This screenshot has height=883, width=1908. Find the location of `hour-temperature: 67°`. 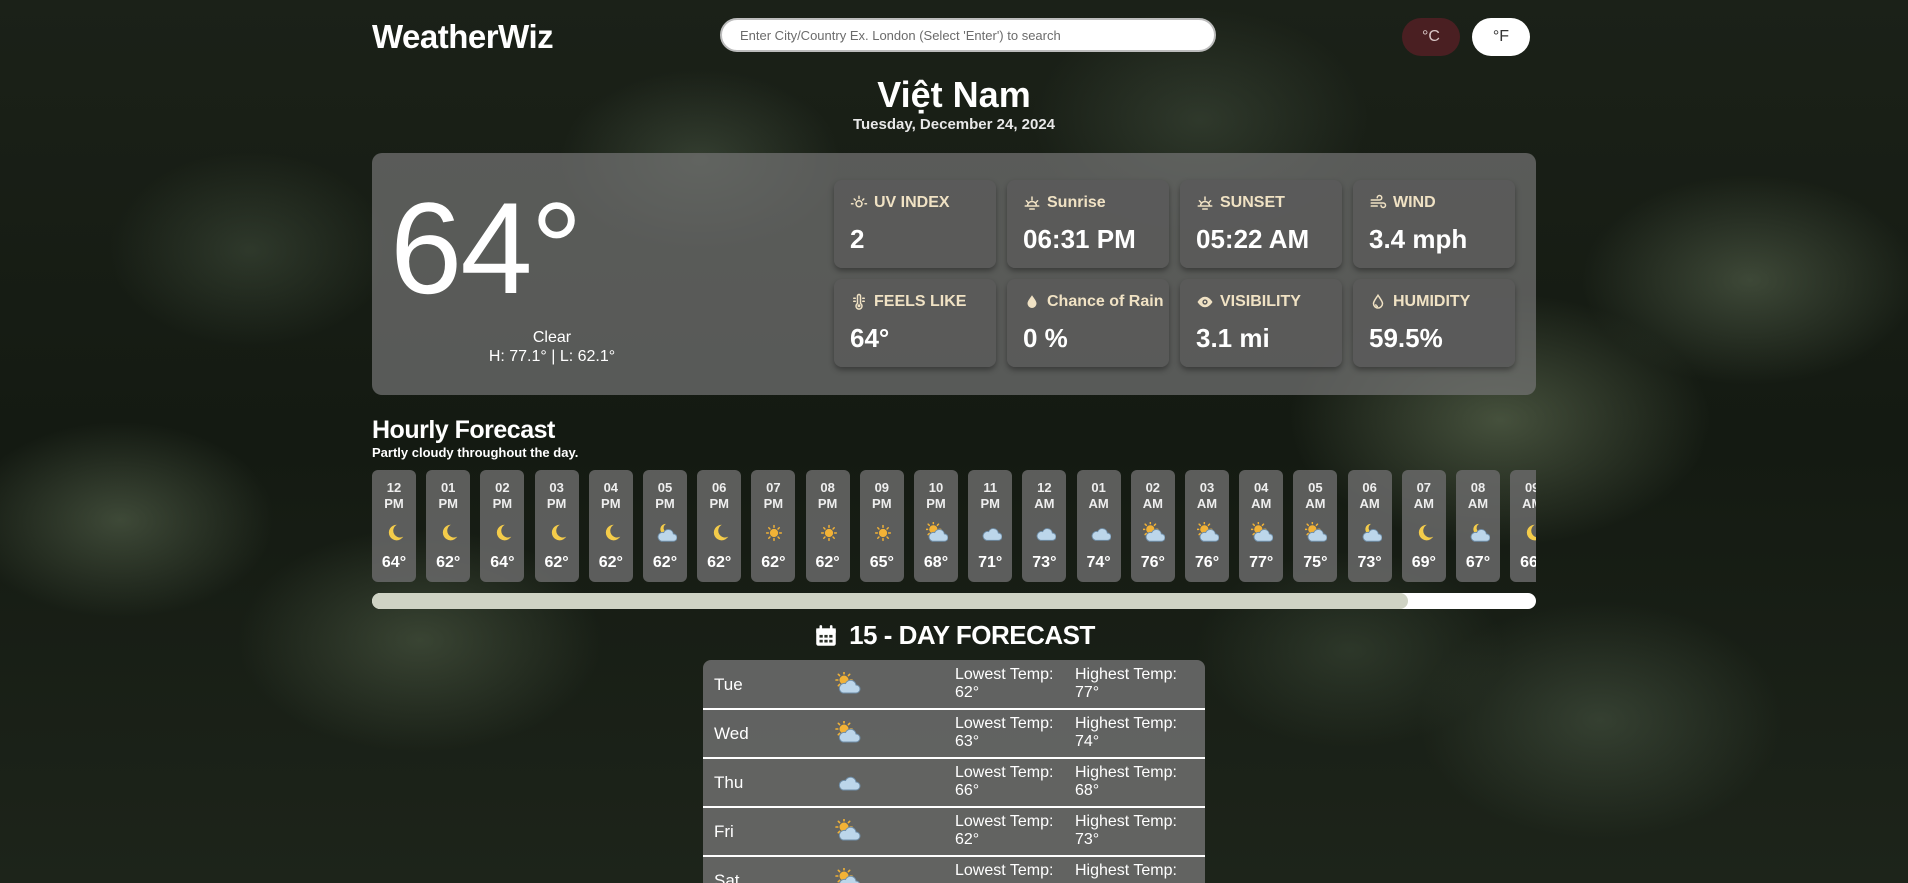

hour-temperature: 67° is located at coordinates (1478, 562).